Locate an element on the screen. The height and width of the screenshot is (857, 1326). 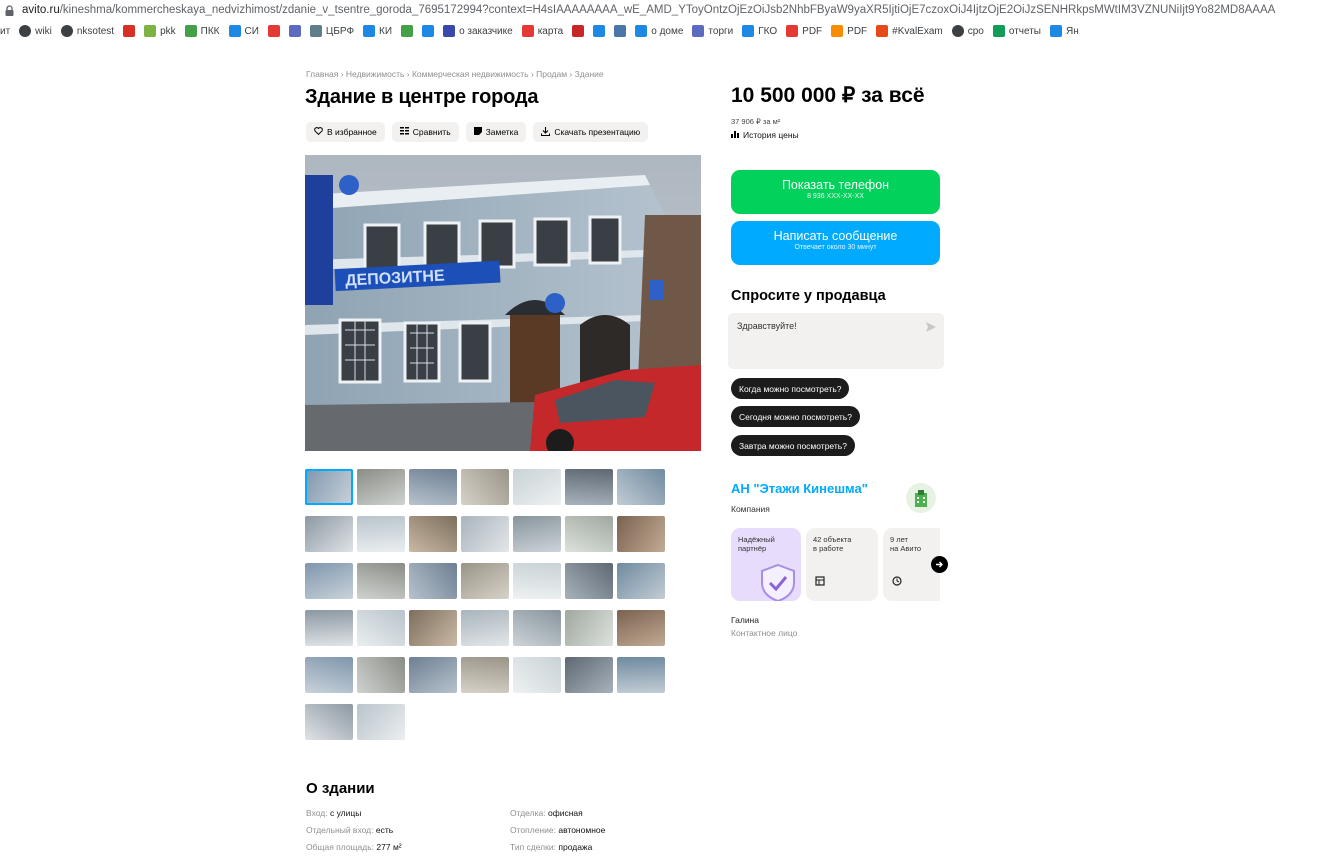
bookmark-item: ПКК is located at coordinates (202, 31).